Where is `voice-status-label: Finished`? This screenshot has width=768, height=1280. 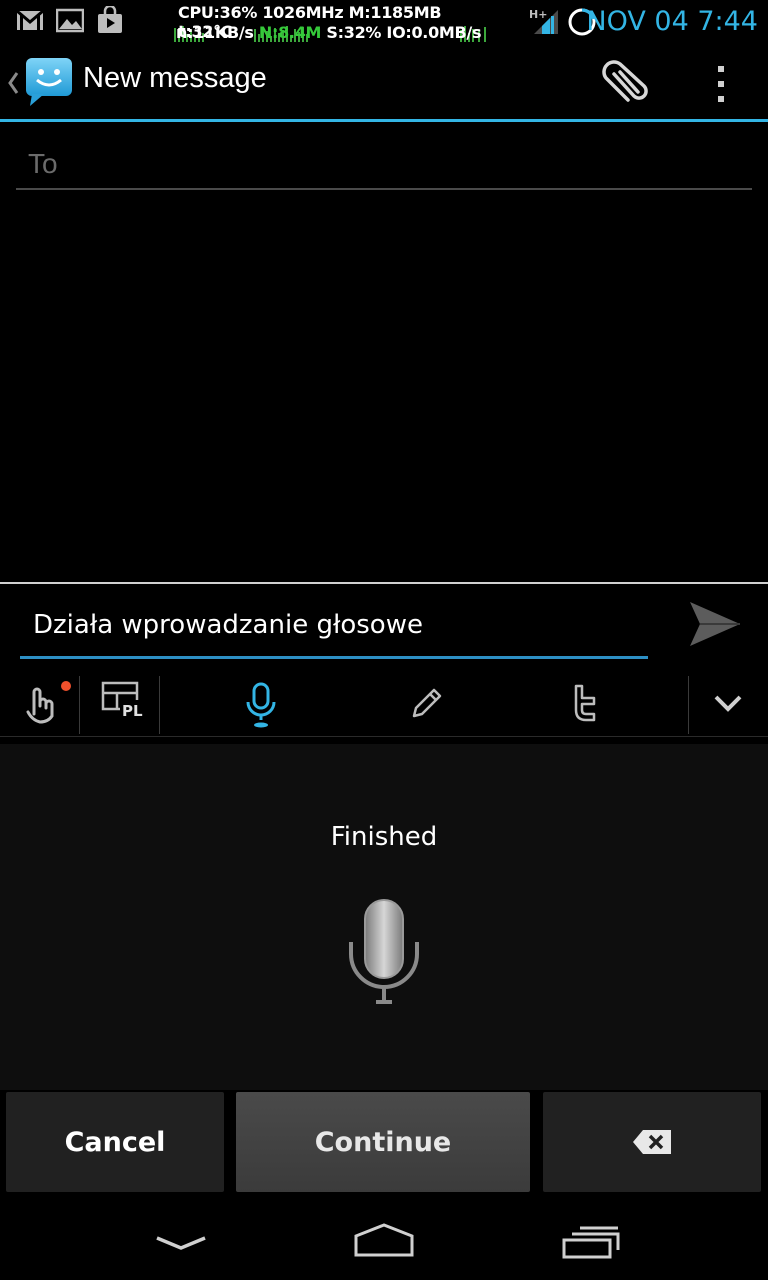
voice-status-label: Finished is located at coordinates (384, 837).